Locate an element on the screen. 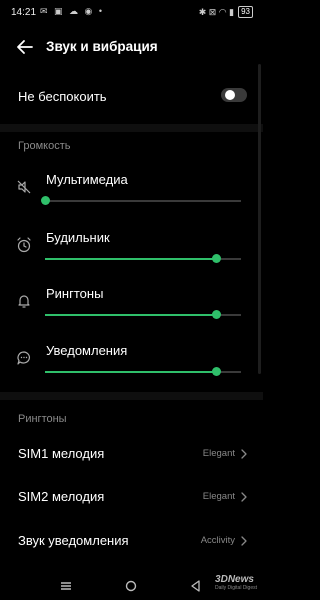 The height and width of the screenshot is (600, 320). slider-track is located at coordinates (143, 201).